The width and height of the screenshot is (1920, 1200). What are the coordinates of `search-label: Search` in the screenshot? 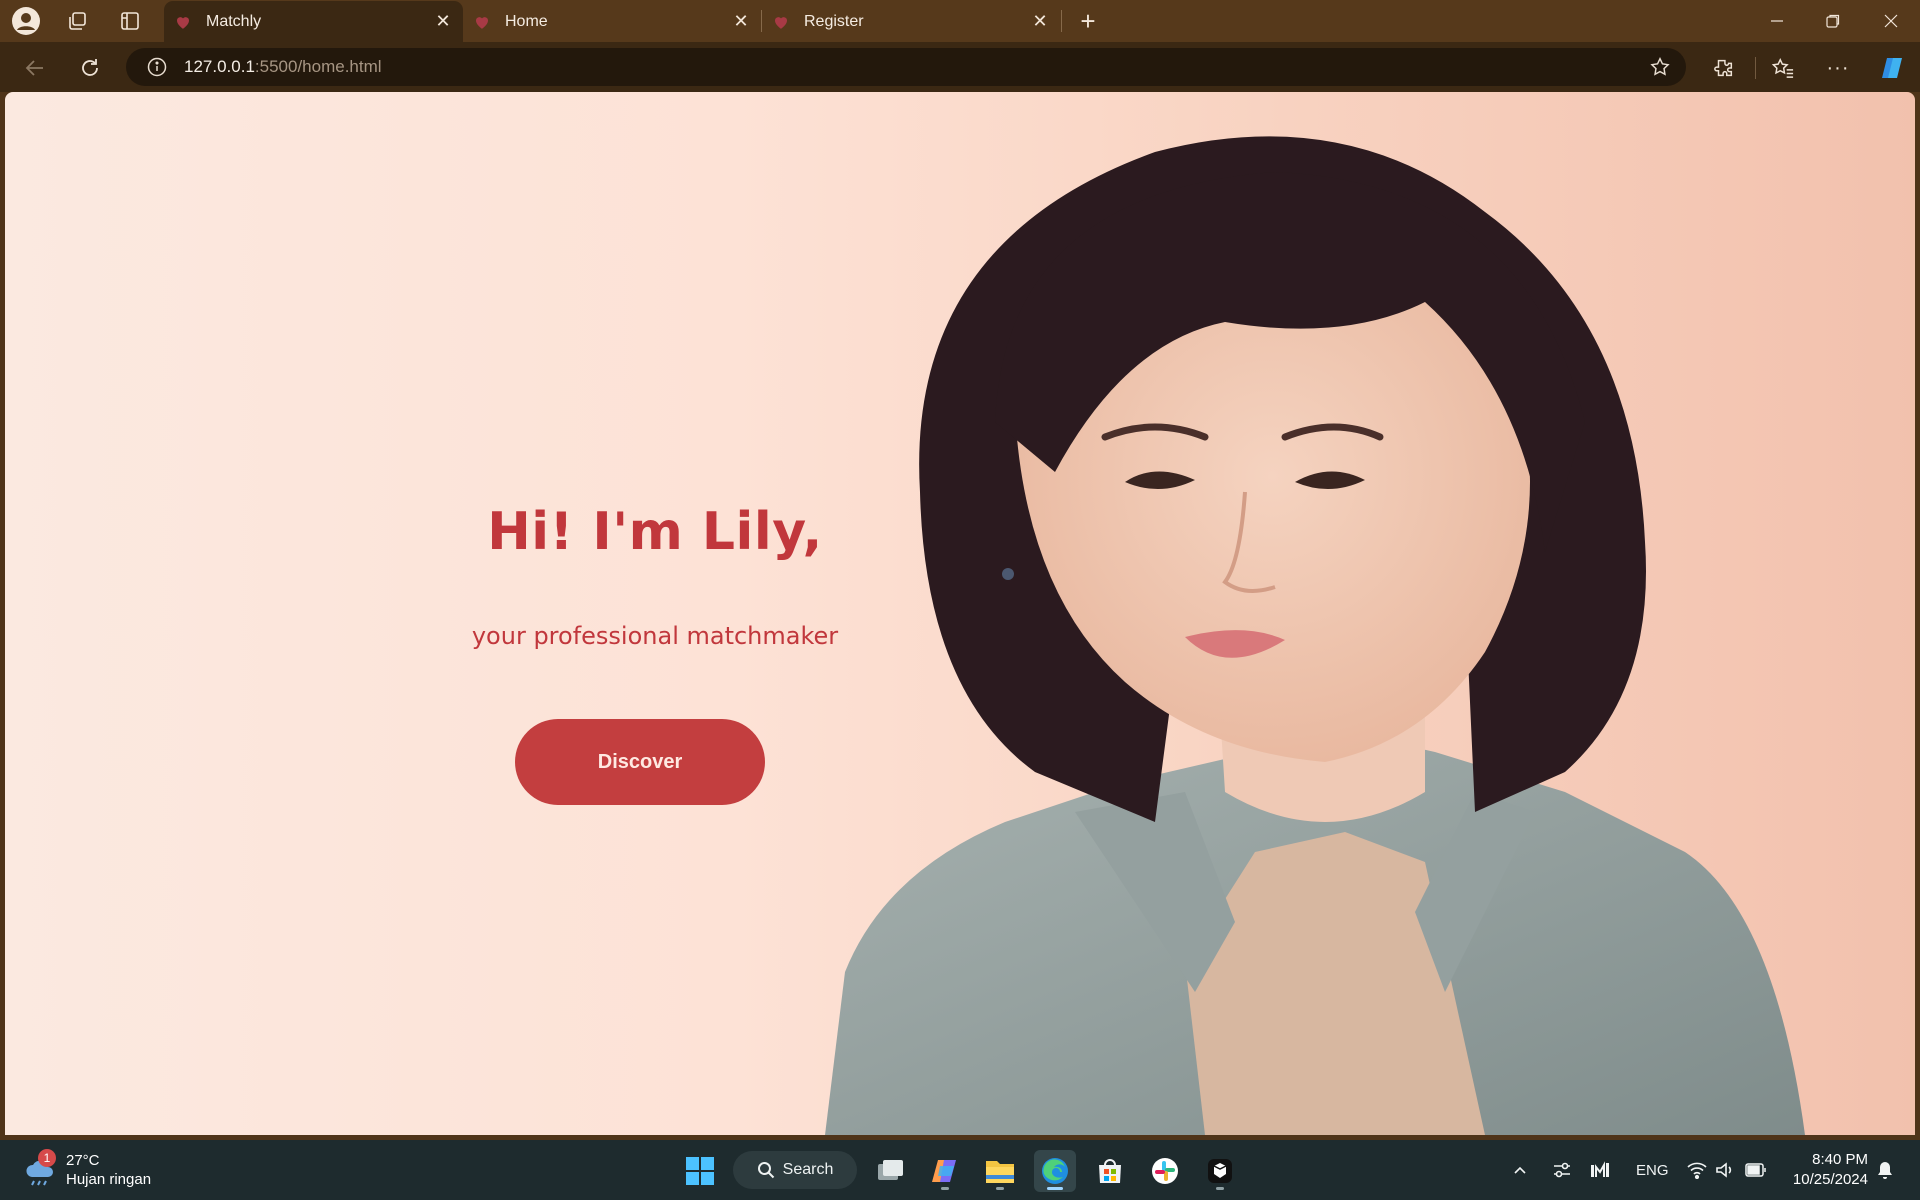 It's located at (808, 1169).